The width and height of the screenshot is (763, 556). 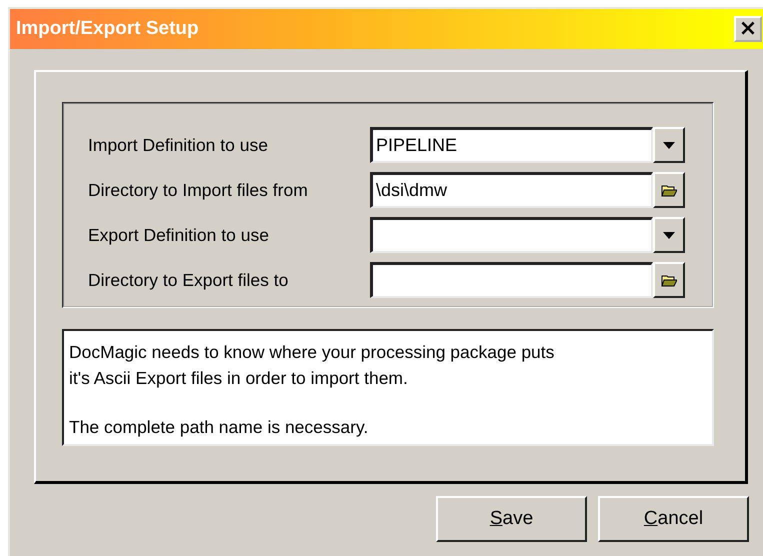 I want to click on dropdown-field: PIPELINE, so click(x=511, y=145).